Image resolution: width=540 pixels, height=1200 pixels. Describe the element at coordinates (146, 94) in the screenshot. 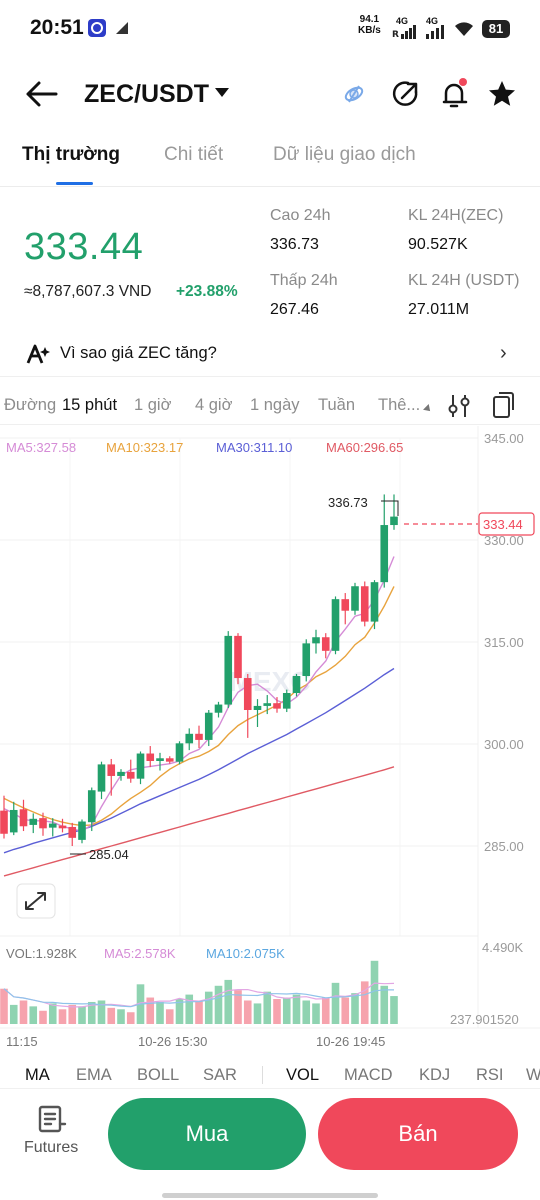

I see `pair-selector: ZEC/USDT` at that location.